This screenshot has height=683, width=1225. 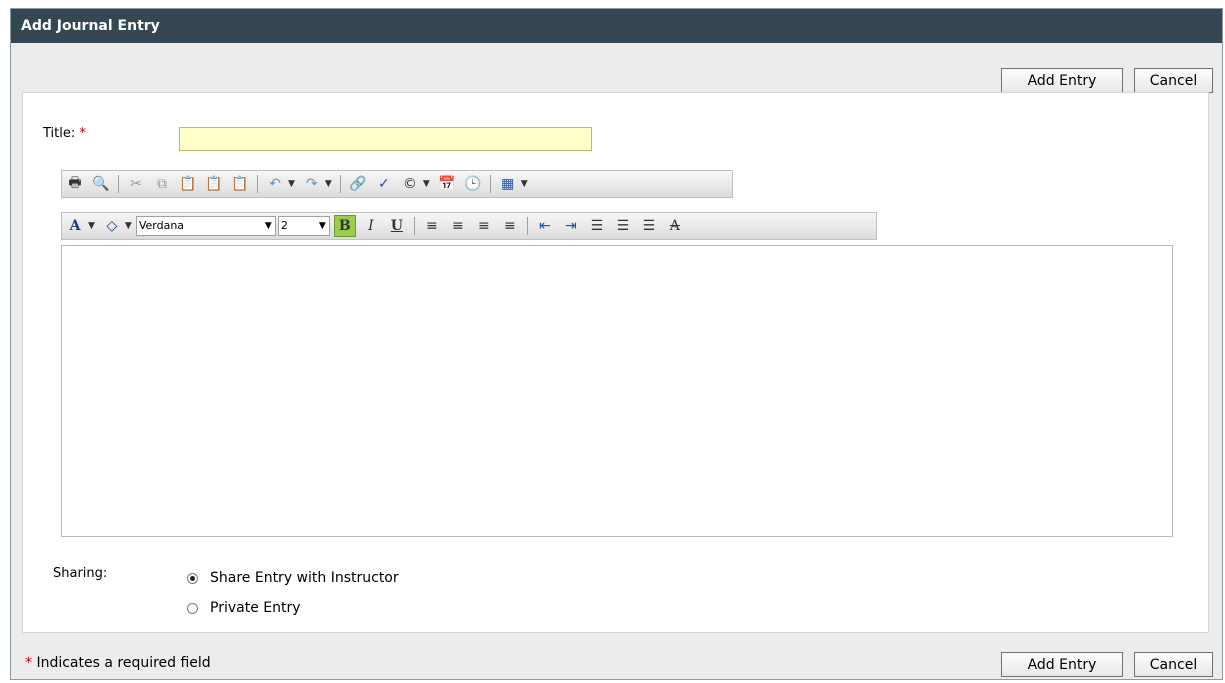 What do you see at coordinates (410, 184) in the screenshot?
I see `special-characters-icon: ©` at bounding box center [410, 184].